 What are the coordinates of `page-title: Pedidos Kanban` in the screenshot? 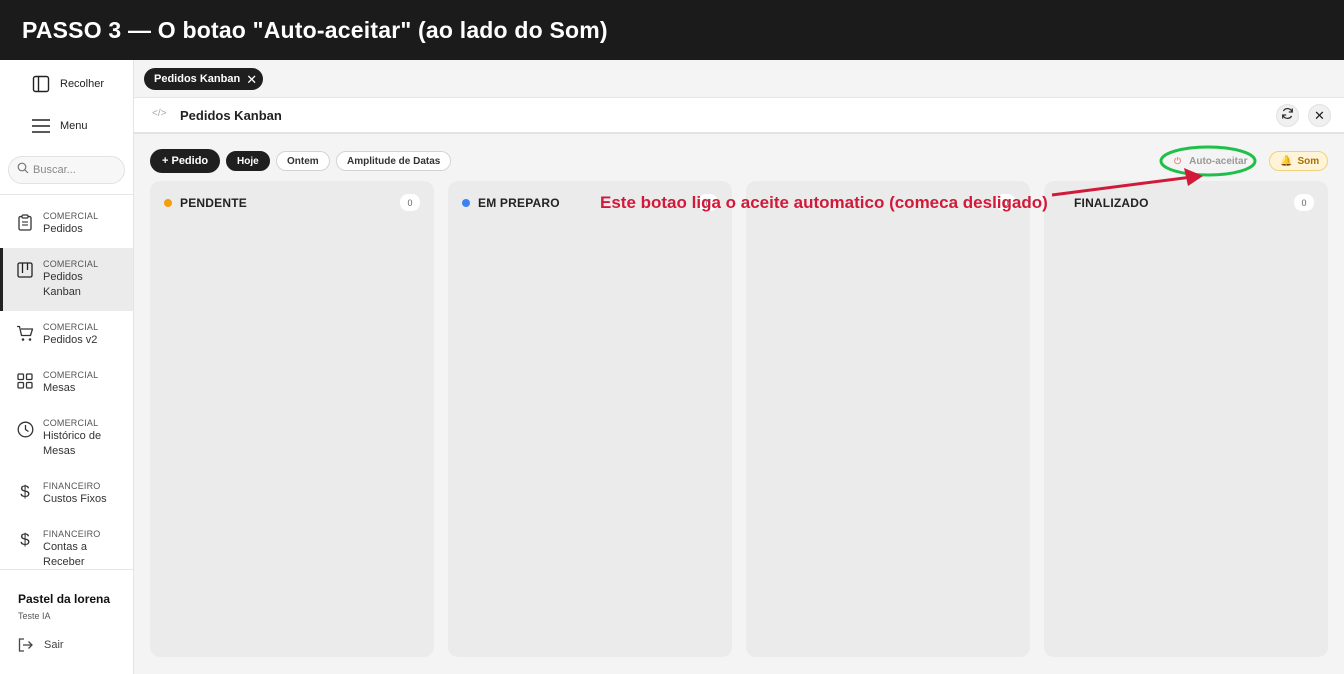 It's located at (231, 115).